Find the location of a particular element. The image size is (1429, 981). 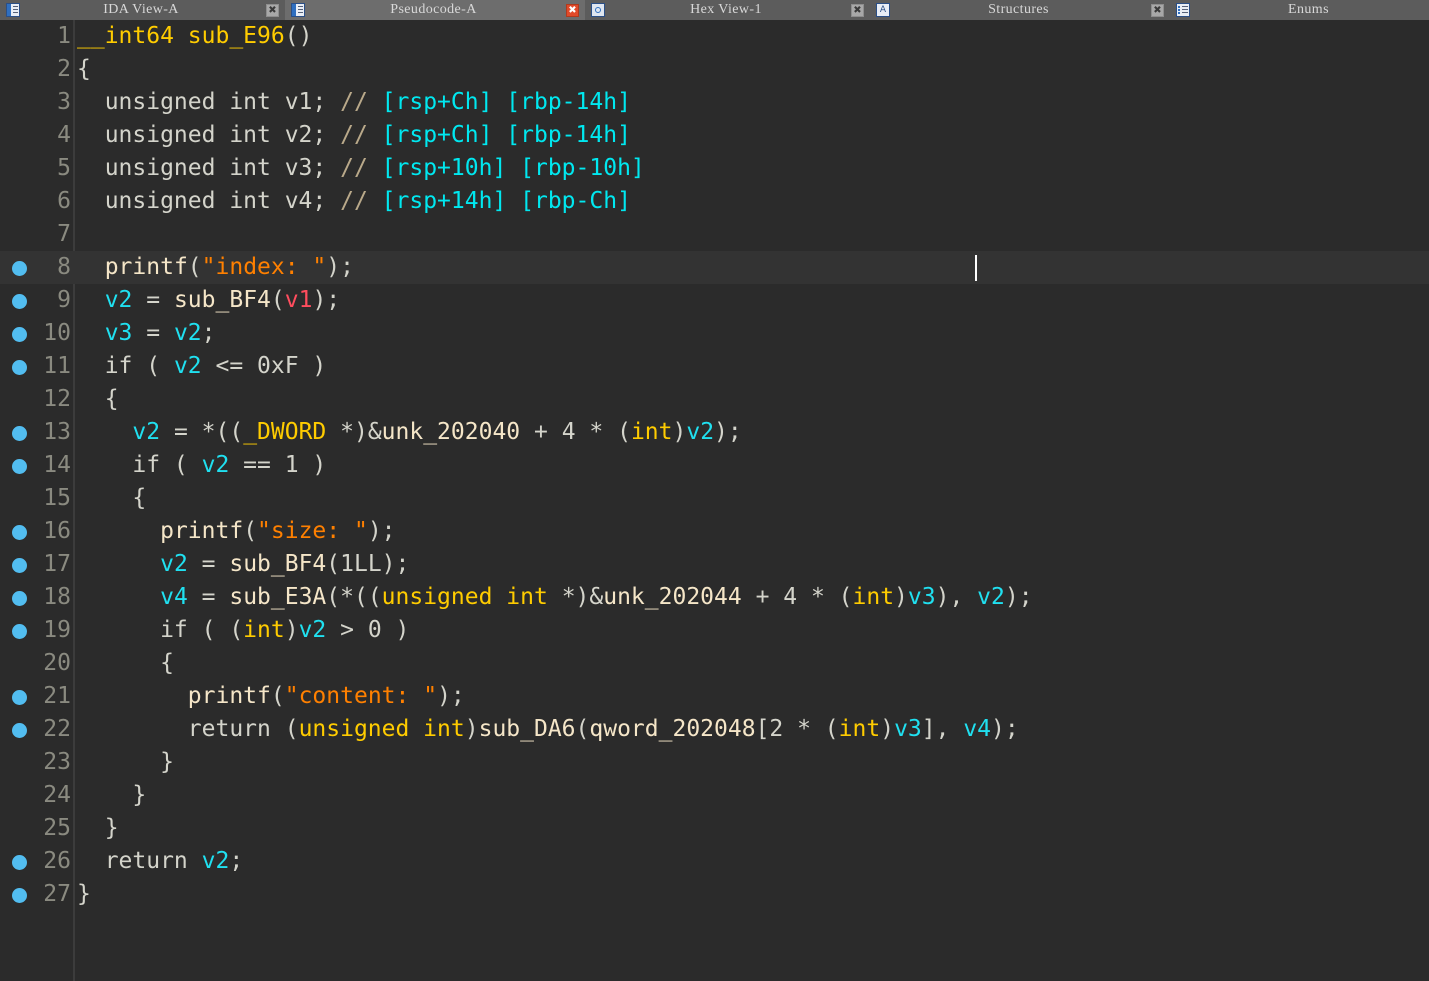

tab-hex-view-1: Hex View-1 ✖ is located at coordinates (727, 10).